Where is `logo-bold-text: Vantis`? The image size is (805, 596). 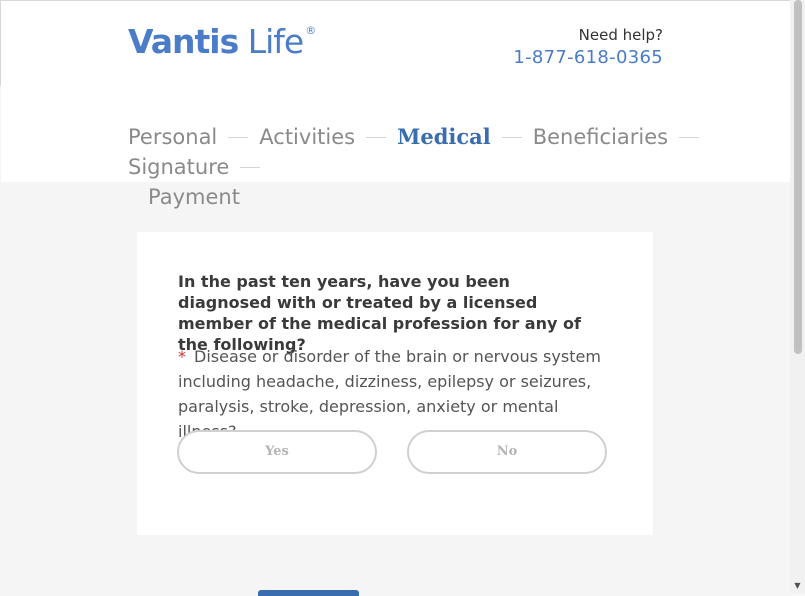
logo-bold-text: Vantis is located at coordinates (183, 41).